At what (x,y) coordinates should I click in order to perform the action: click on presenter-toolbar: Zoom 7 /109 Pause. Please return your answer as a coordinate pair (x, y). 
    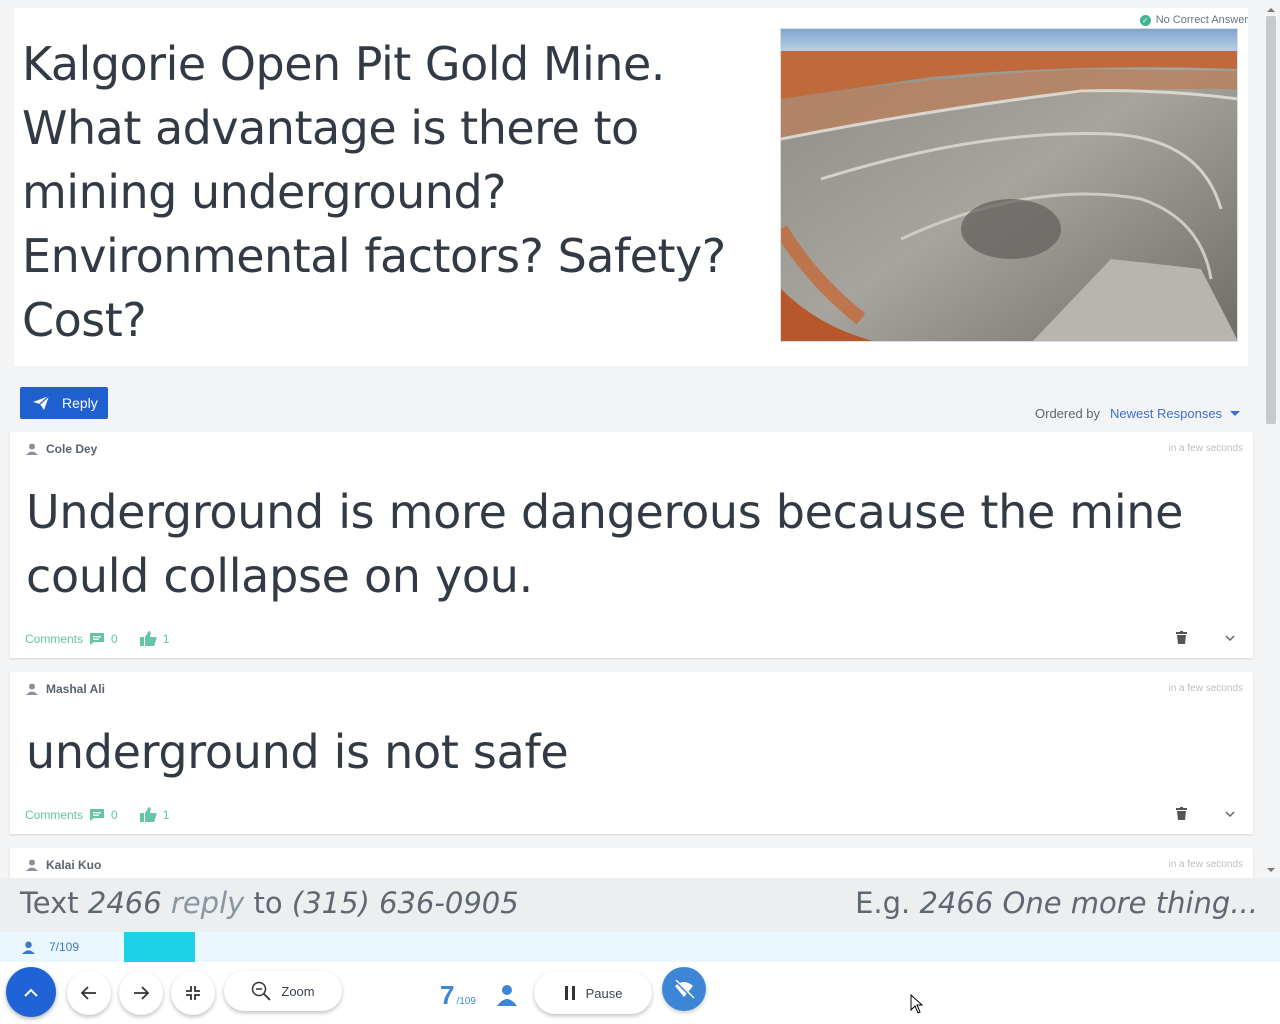
    Looking at the image, I should click on (640, 993).